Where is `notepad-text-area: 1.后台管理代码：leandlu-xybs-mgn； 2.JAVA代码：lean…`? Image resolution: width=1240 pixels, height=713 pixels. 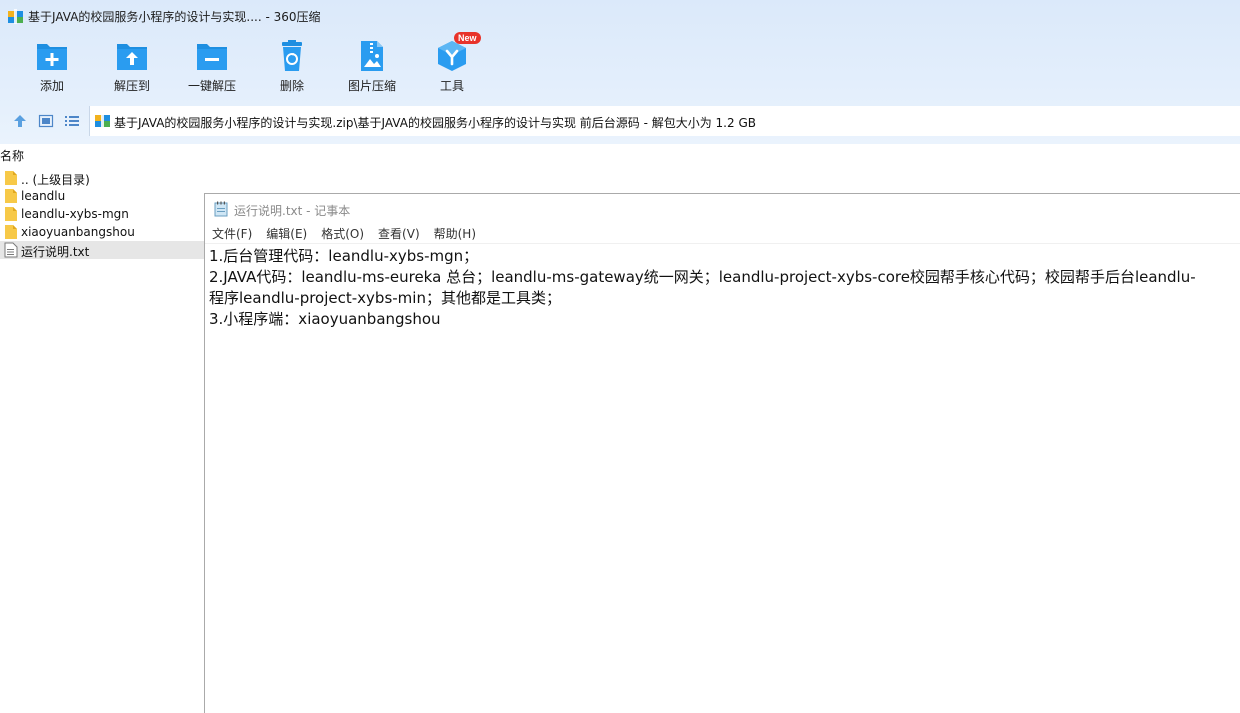 notepad-text-area: 1.后台管理代码：leandlu-xybs-mgn； 2.JAVA代码：lean… is located at coordinates (724, 288).